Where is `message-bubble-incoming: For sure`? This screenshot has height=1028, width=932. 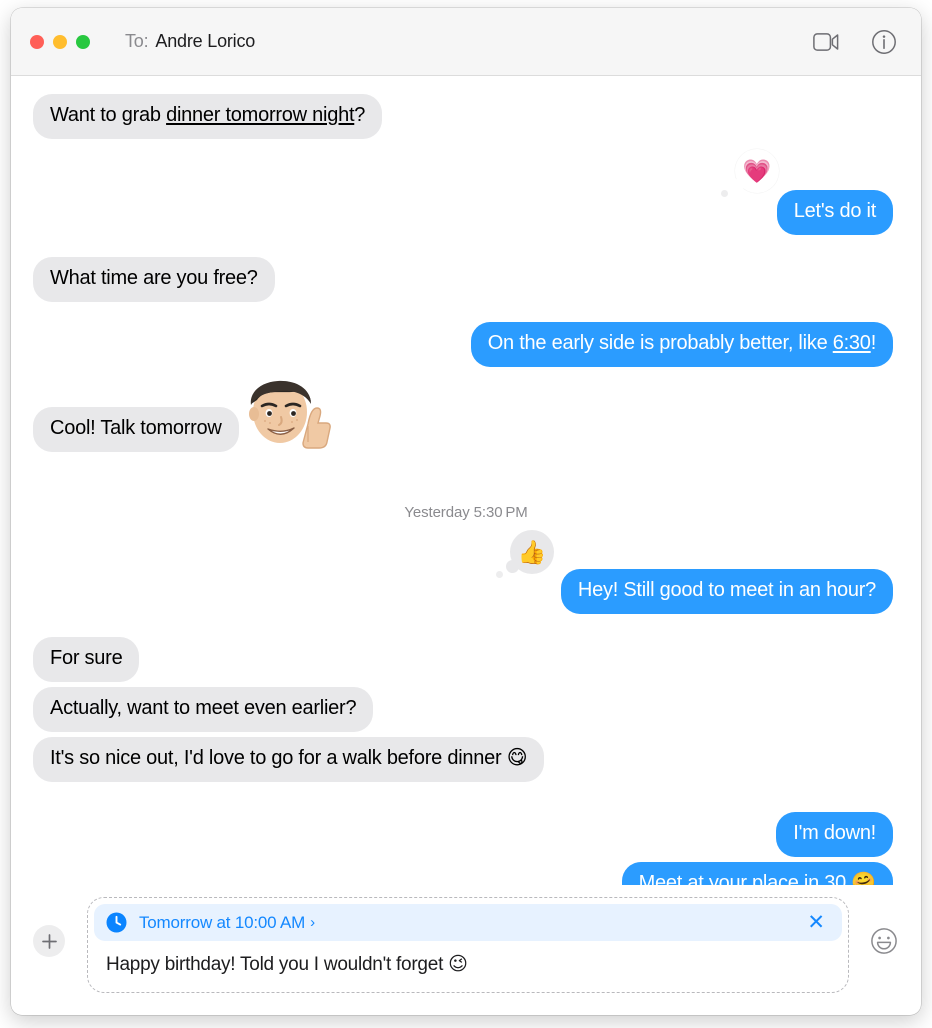 message-bubble-incoming: For sure is located at coordinates (86, 659).